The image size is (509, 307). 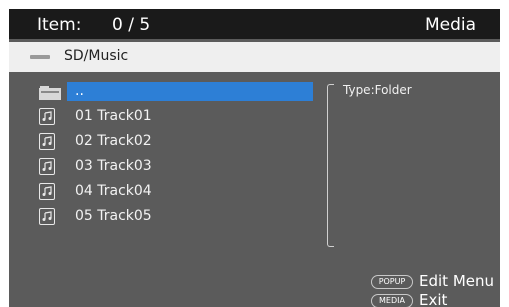 What do you see at coordinates (164, 167) in the screenshot?
I see `list-item-track03: 03 Track03` at bounding box center [164, 167].